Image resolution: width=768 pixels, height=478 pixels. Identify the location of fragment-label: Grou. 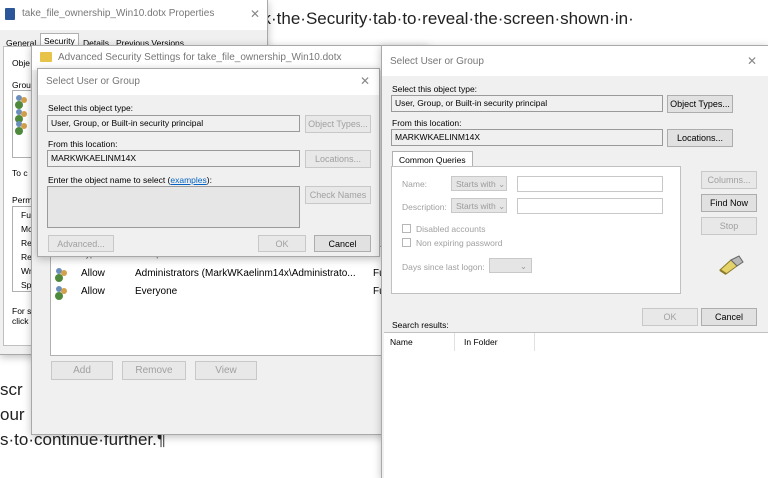
(21, 85).